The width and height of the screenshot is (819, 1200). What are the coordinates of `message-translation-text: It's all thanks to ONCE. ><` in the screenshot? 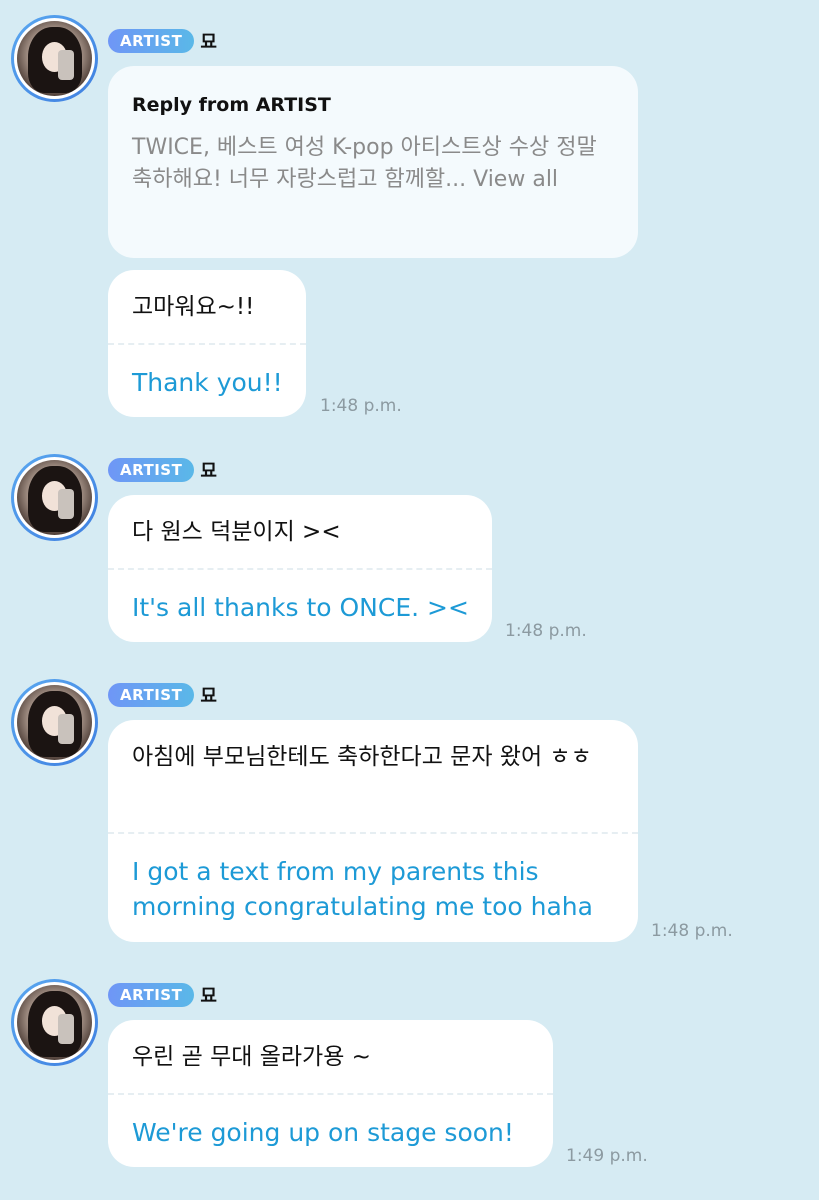 It's located at (300, 607).